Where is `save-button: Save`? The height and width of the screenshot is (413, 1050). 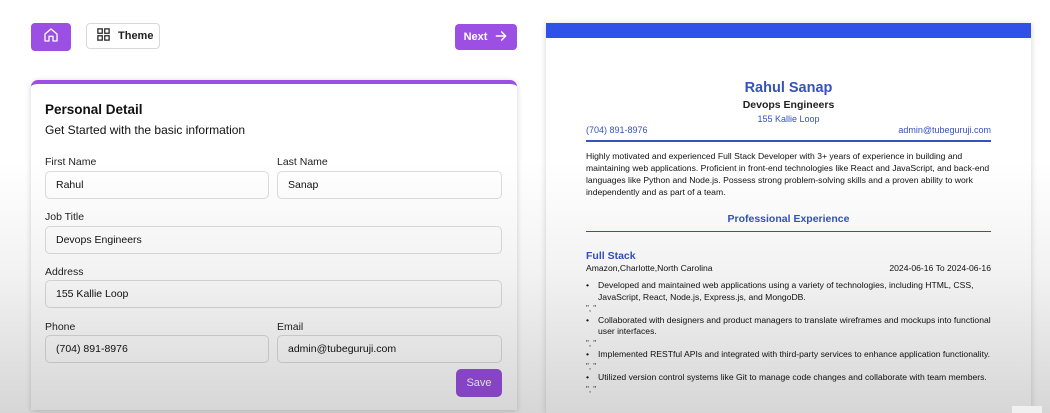
save-button: Save is located at coordinates (479, 383).